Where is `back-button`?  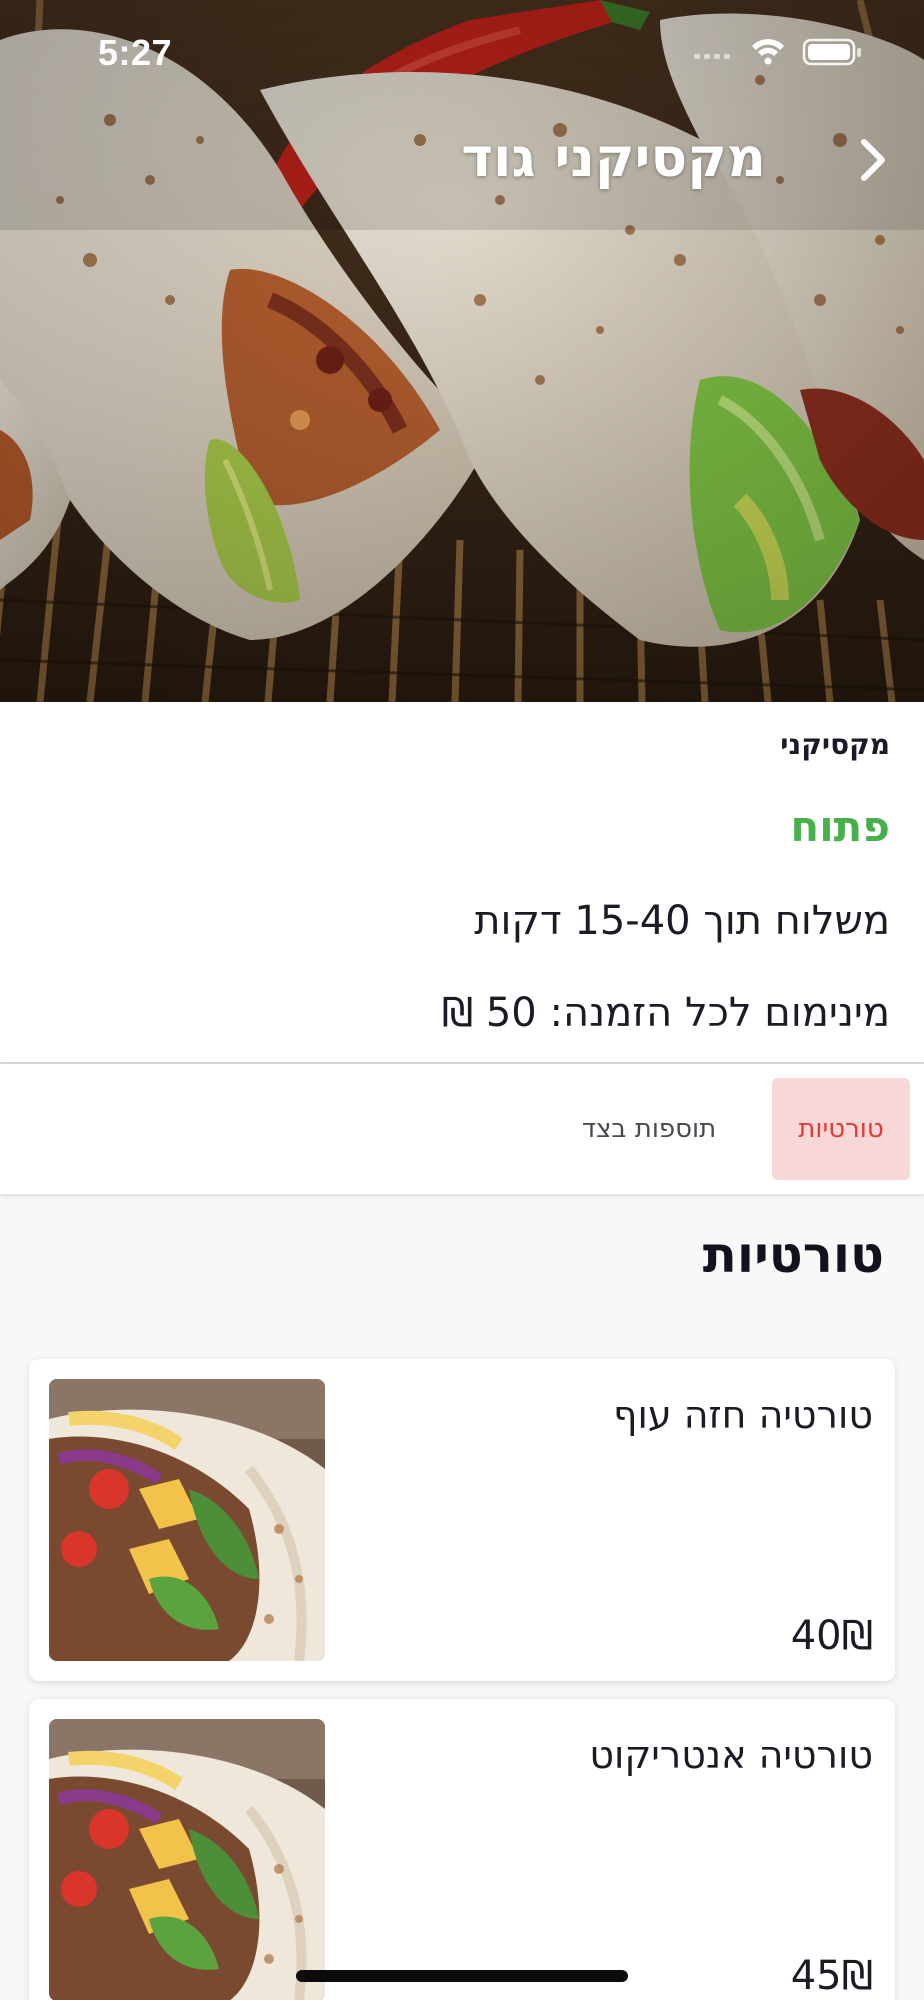
back-button is located at coordinates (874, 160).